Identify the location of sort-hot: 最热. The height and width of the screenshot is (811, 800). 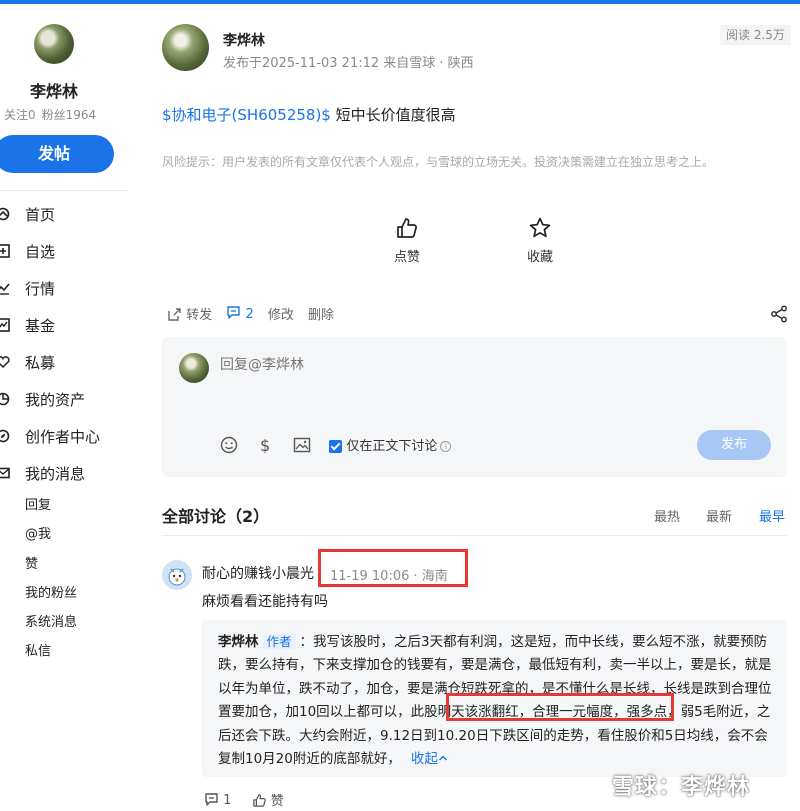
(667, 515).